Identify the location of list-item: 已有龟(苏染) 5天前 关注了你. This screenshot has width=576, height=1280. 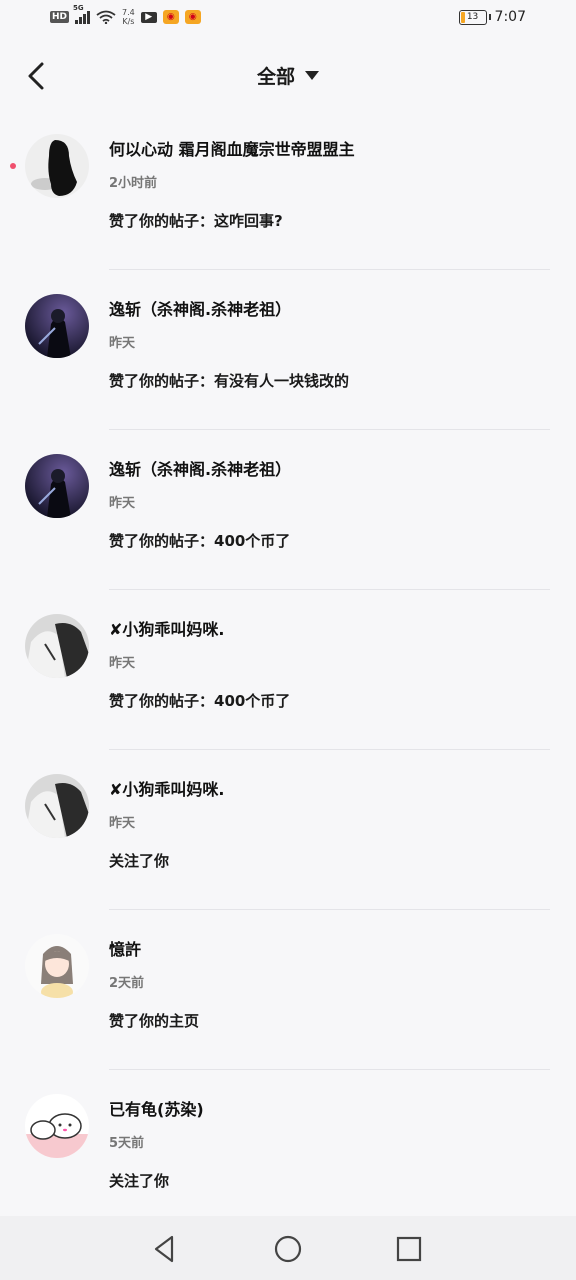
(288, 1150).